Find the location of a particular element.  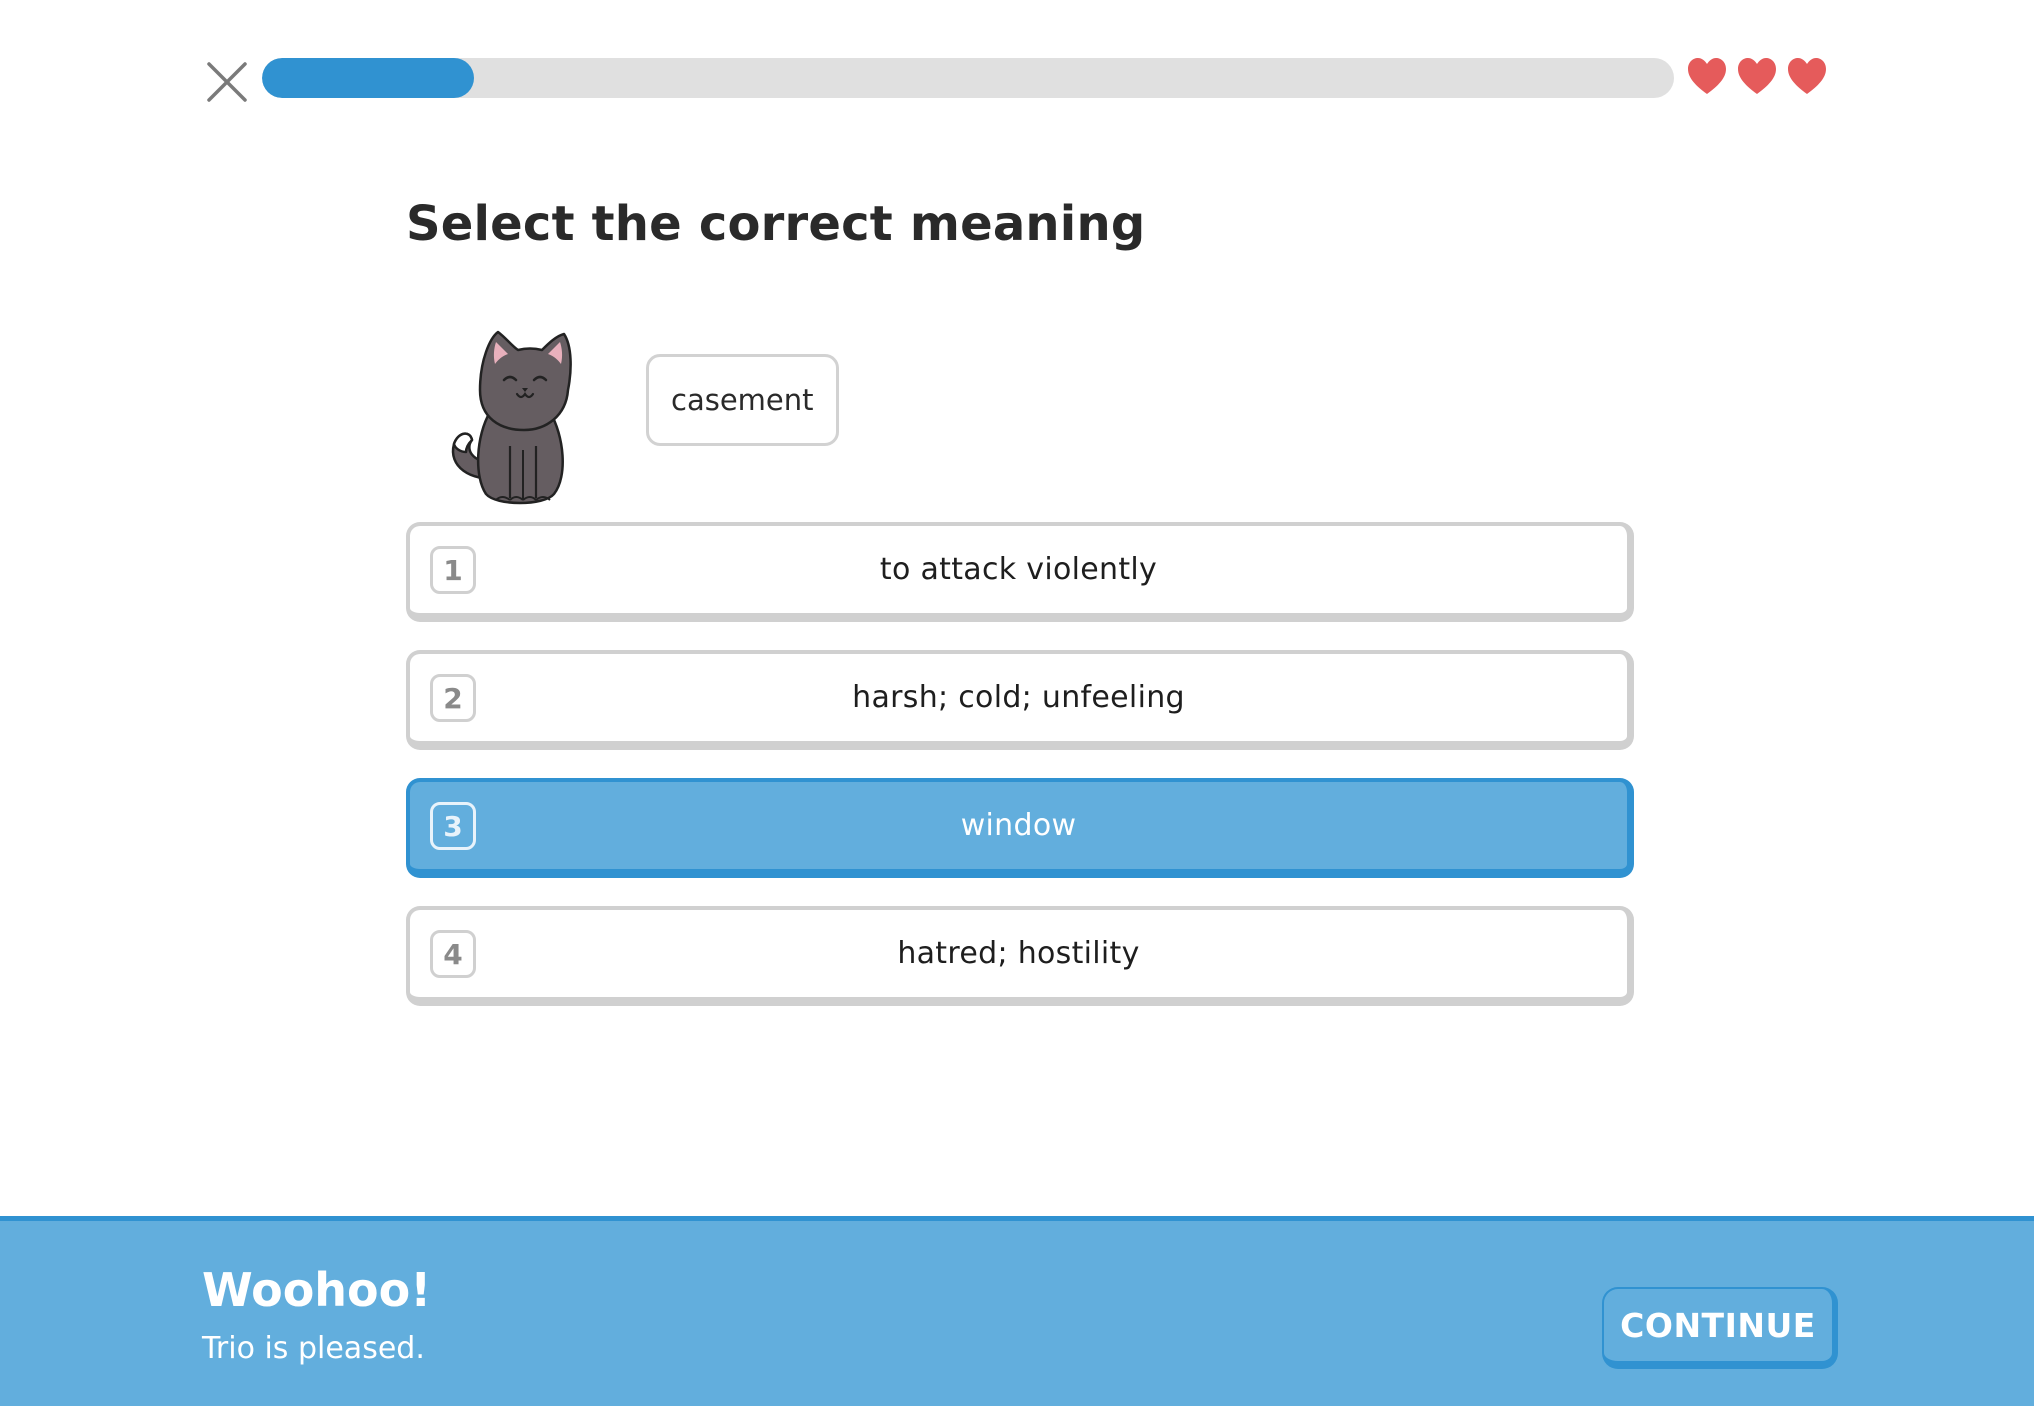

choice-number: 1 is located at coordinates (453, 570).